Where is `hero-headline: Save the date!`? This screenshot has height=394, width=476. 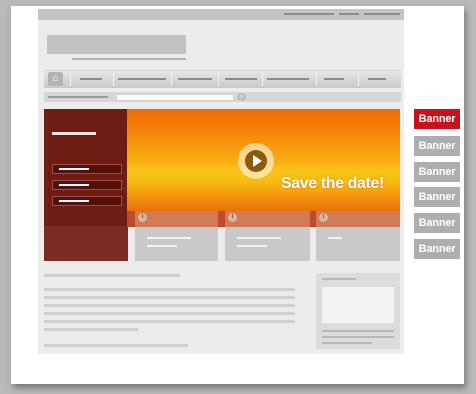
hero-headline: Save the date! is located at coordinates (332, 183).